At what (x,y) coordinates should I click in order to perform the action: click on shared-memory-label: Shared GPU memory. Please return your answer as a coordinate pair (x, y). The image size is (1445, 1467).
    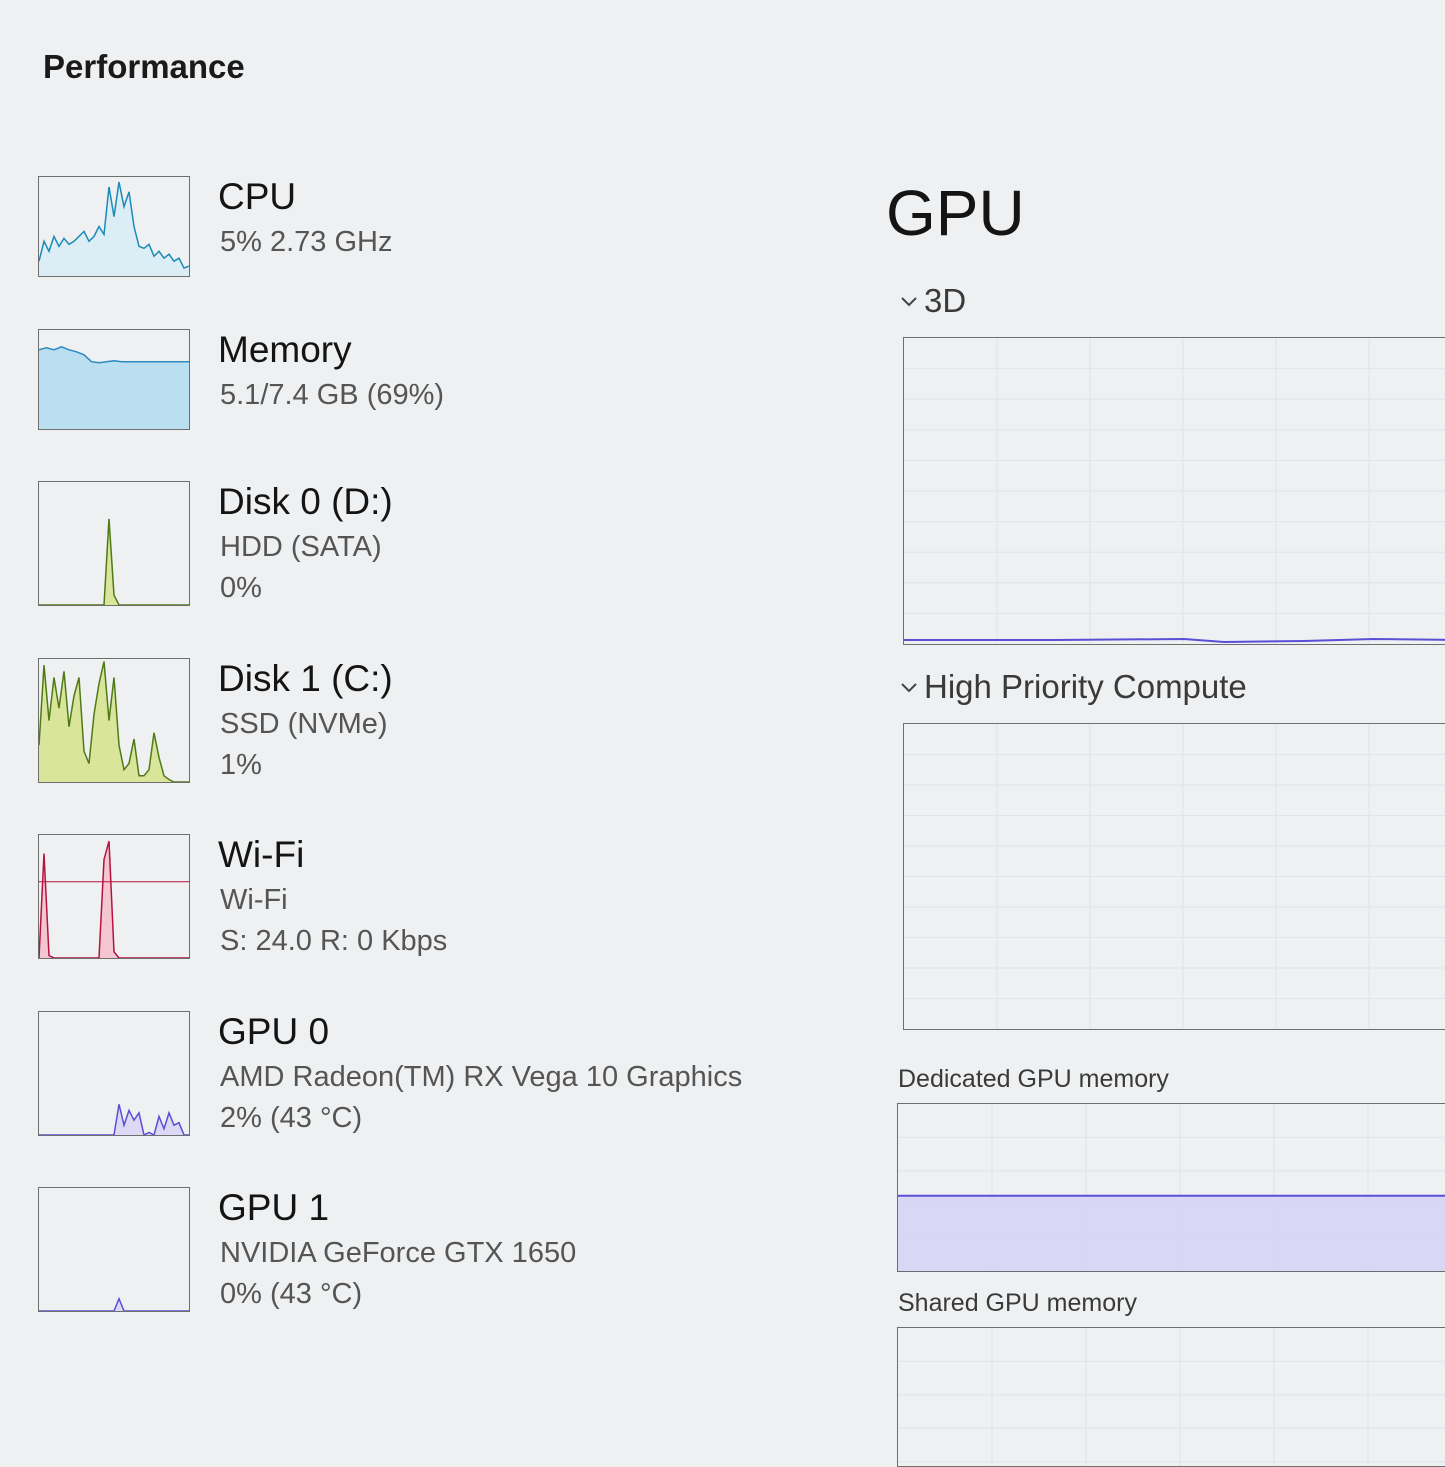
    Looking at the image, I should click on (1017, 1303).